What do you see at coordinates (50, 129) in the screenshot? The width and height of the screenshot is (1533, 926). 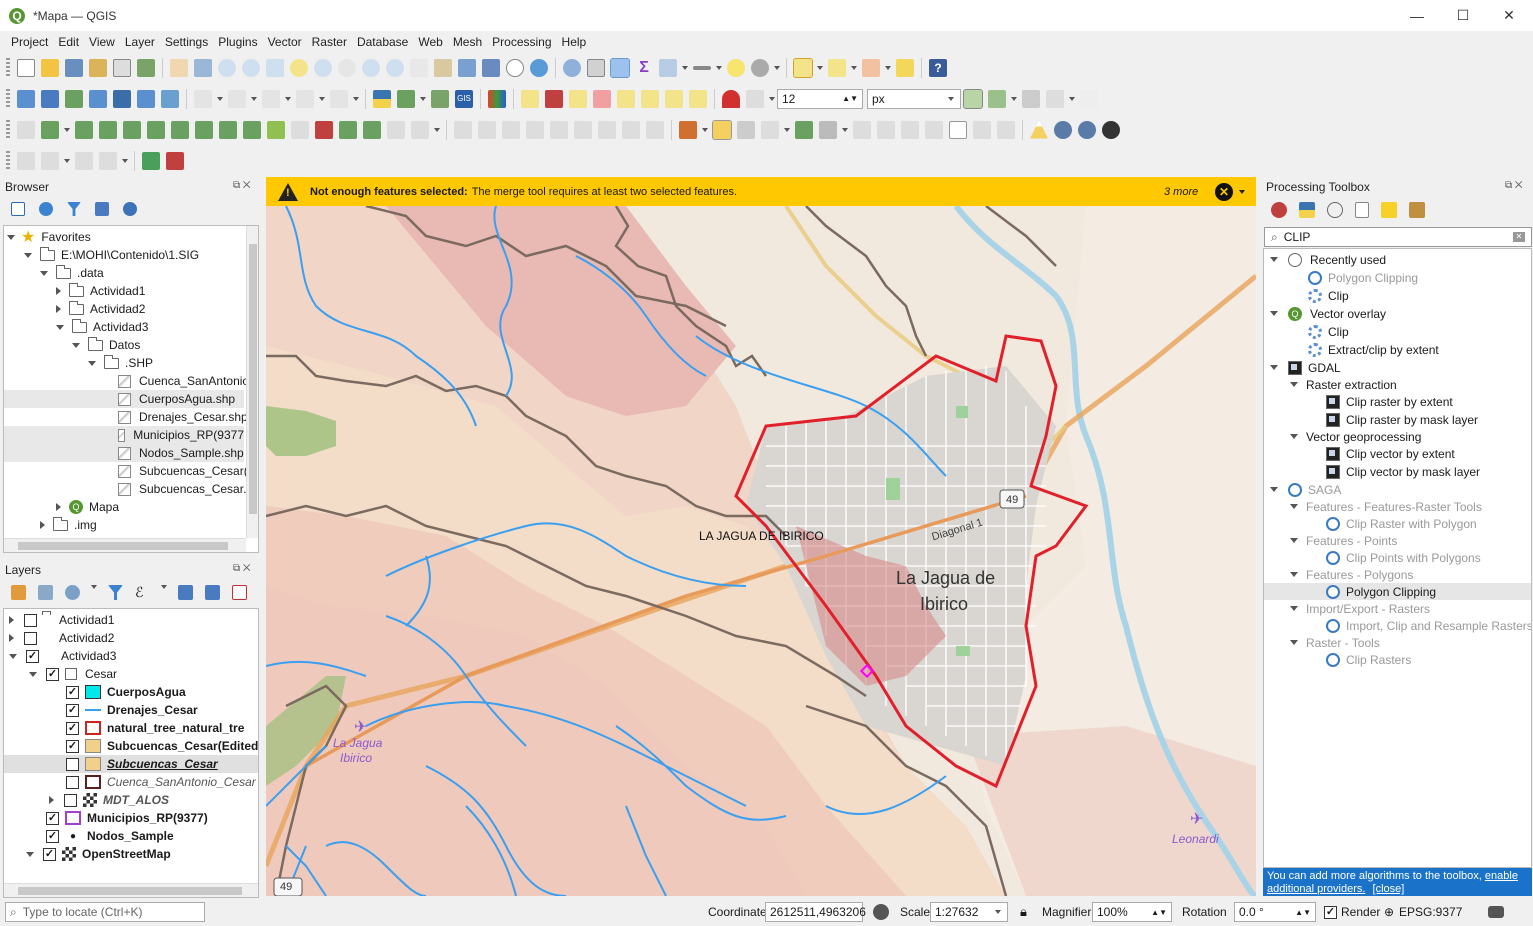 I see `digitize-2-icon` at bounding box center [50, 129].